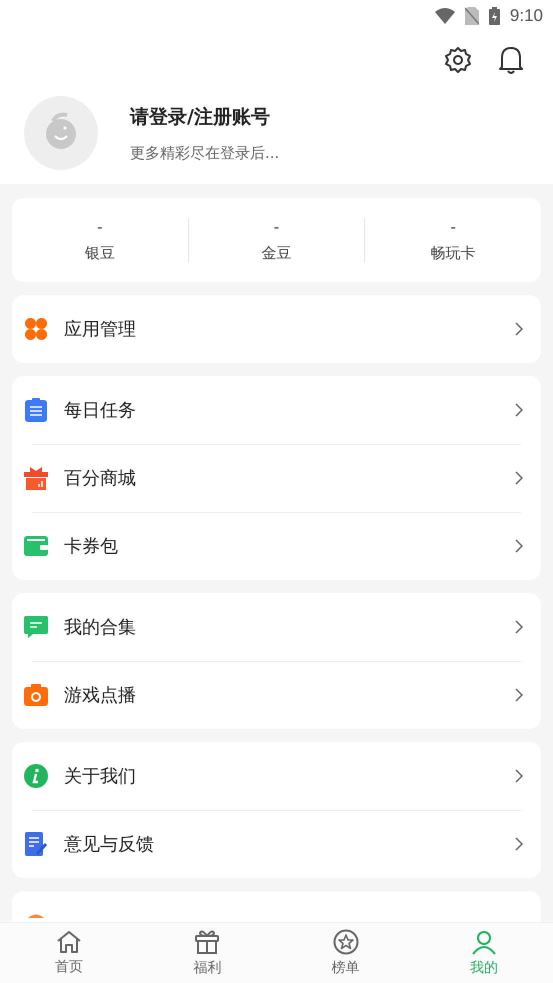 Image resolution: width=553 pixels, height=983 pixels. Describe the element at coordinates (276, 546) in the screenshot. I see `menu-item: 卡券包` at that location.